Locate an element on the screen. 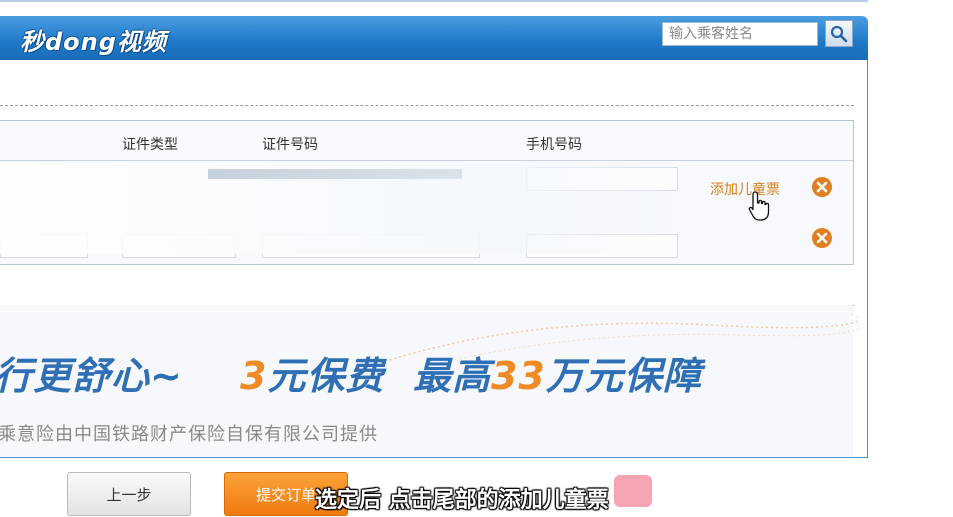 The image size is (953, 517). max-suffix: 万元保障 is located at coordinates (623, 376).